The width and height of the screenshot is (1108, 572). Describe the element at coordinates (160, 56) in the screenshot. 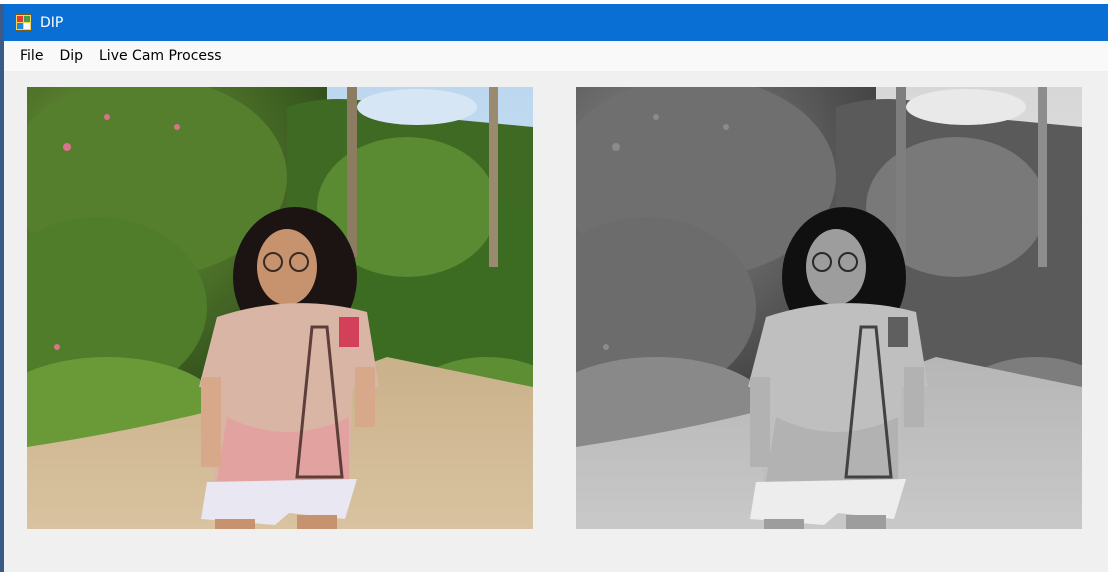

I see `menu-live-cam-process: Live Cam Process` at that location.